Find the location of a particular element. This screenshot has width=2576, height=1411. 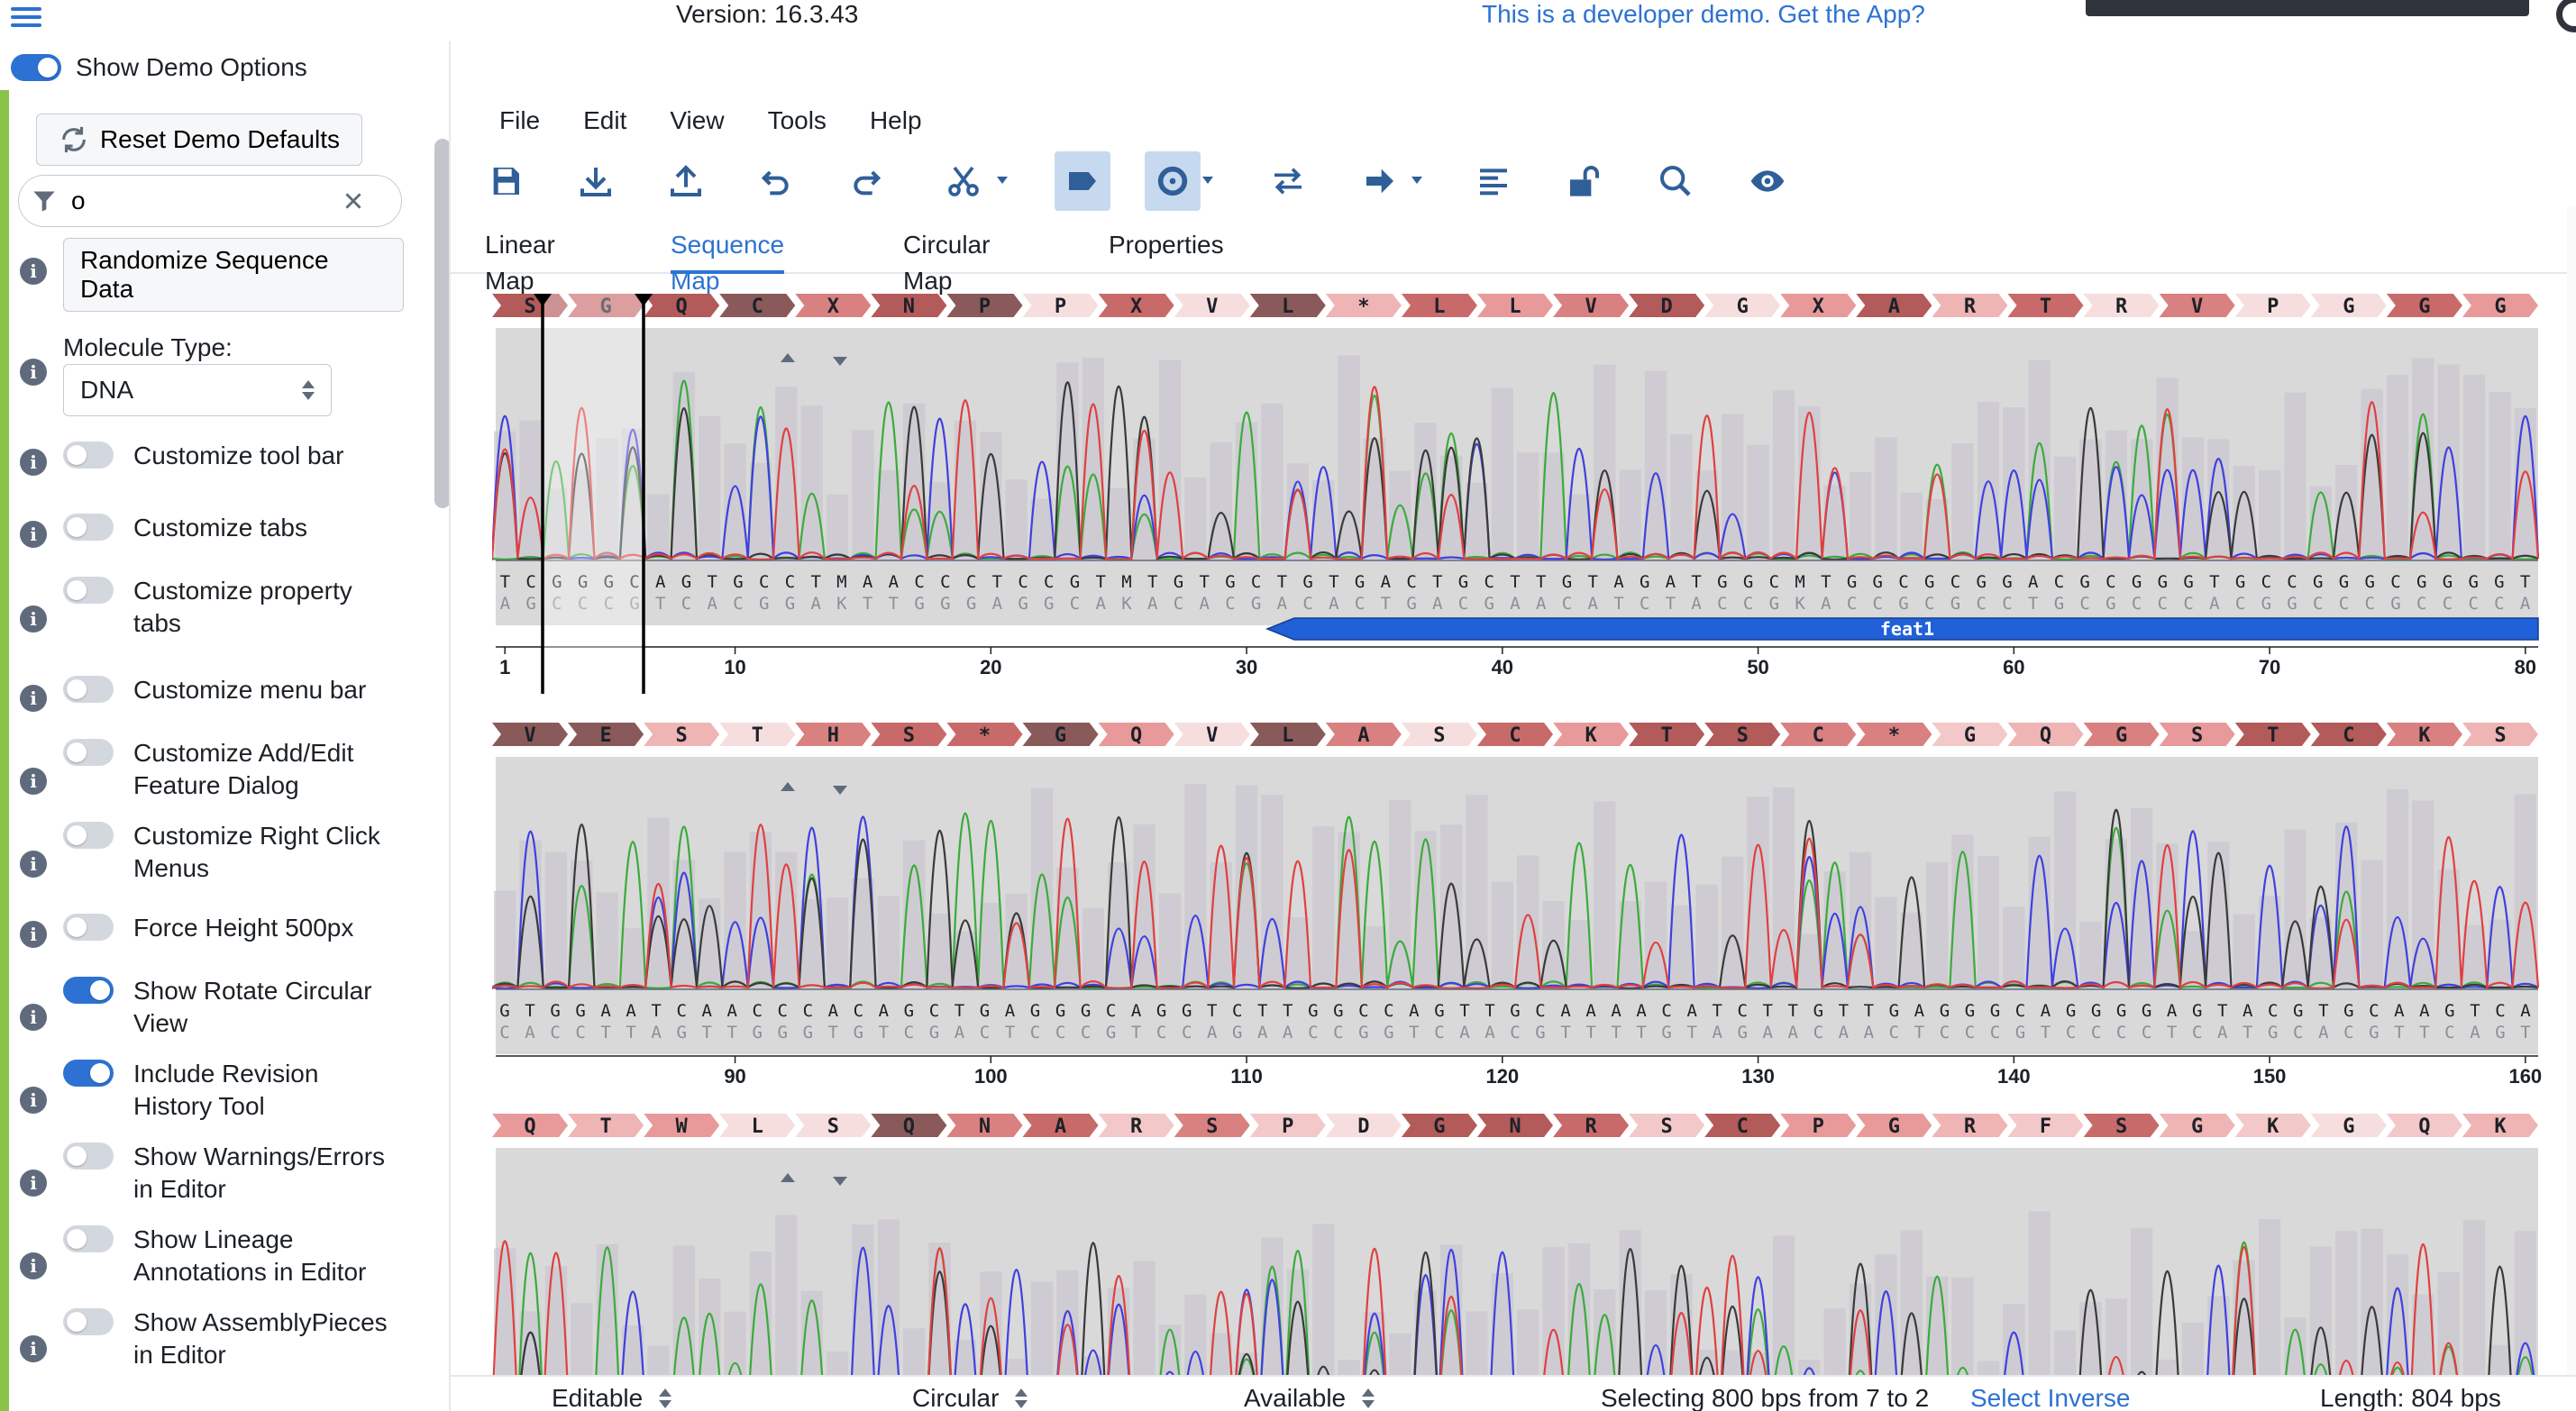

menu-help: Help is located at coordinates (896, 124).